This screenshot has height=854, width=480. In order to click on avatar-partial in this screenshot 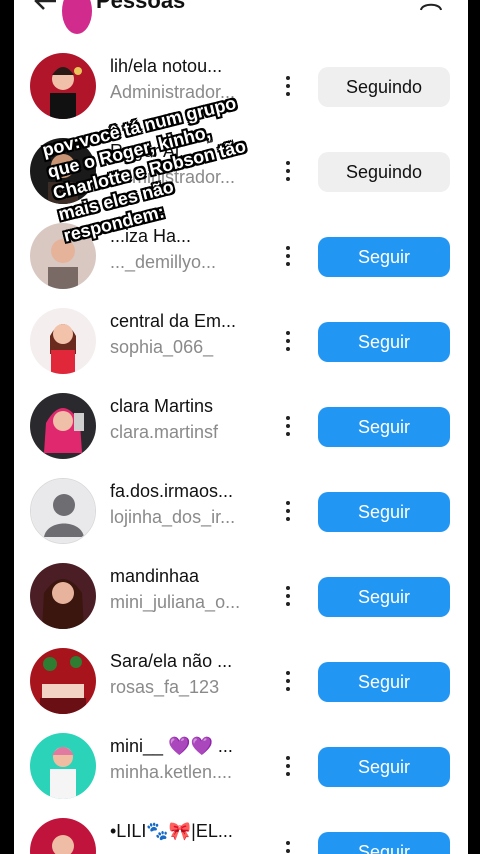, I will do `click(77, 17)`.